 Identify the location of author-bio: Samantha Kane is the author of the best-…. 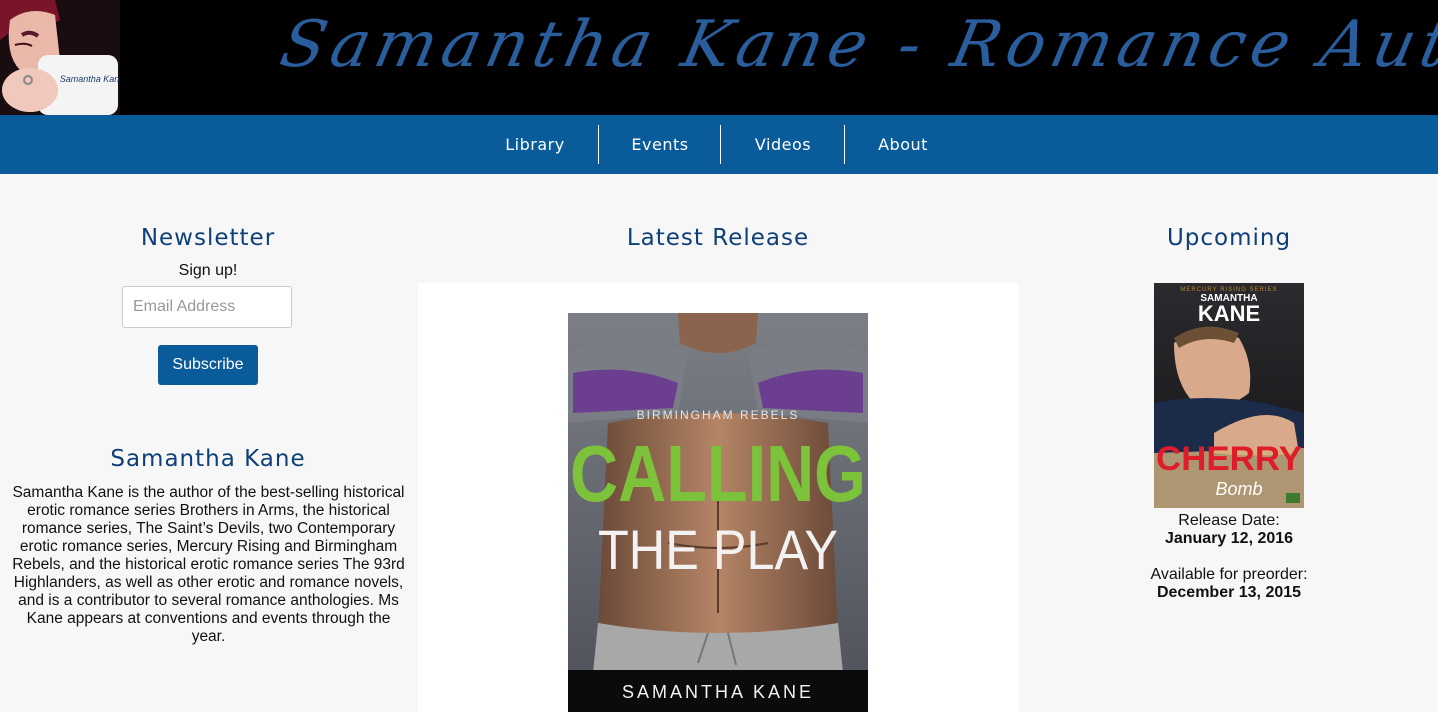
(208, 564).